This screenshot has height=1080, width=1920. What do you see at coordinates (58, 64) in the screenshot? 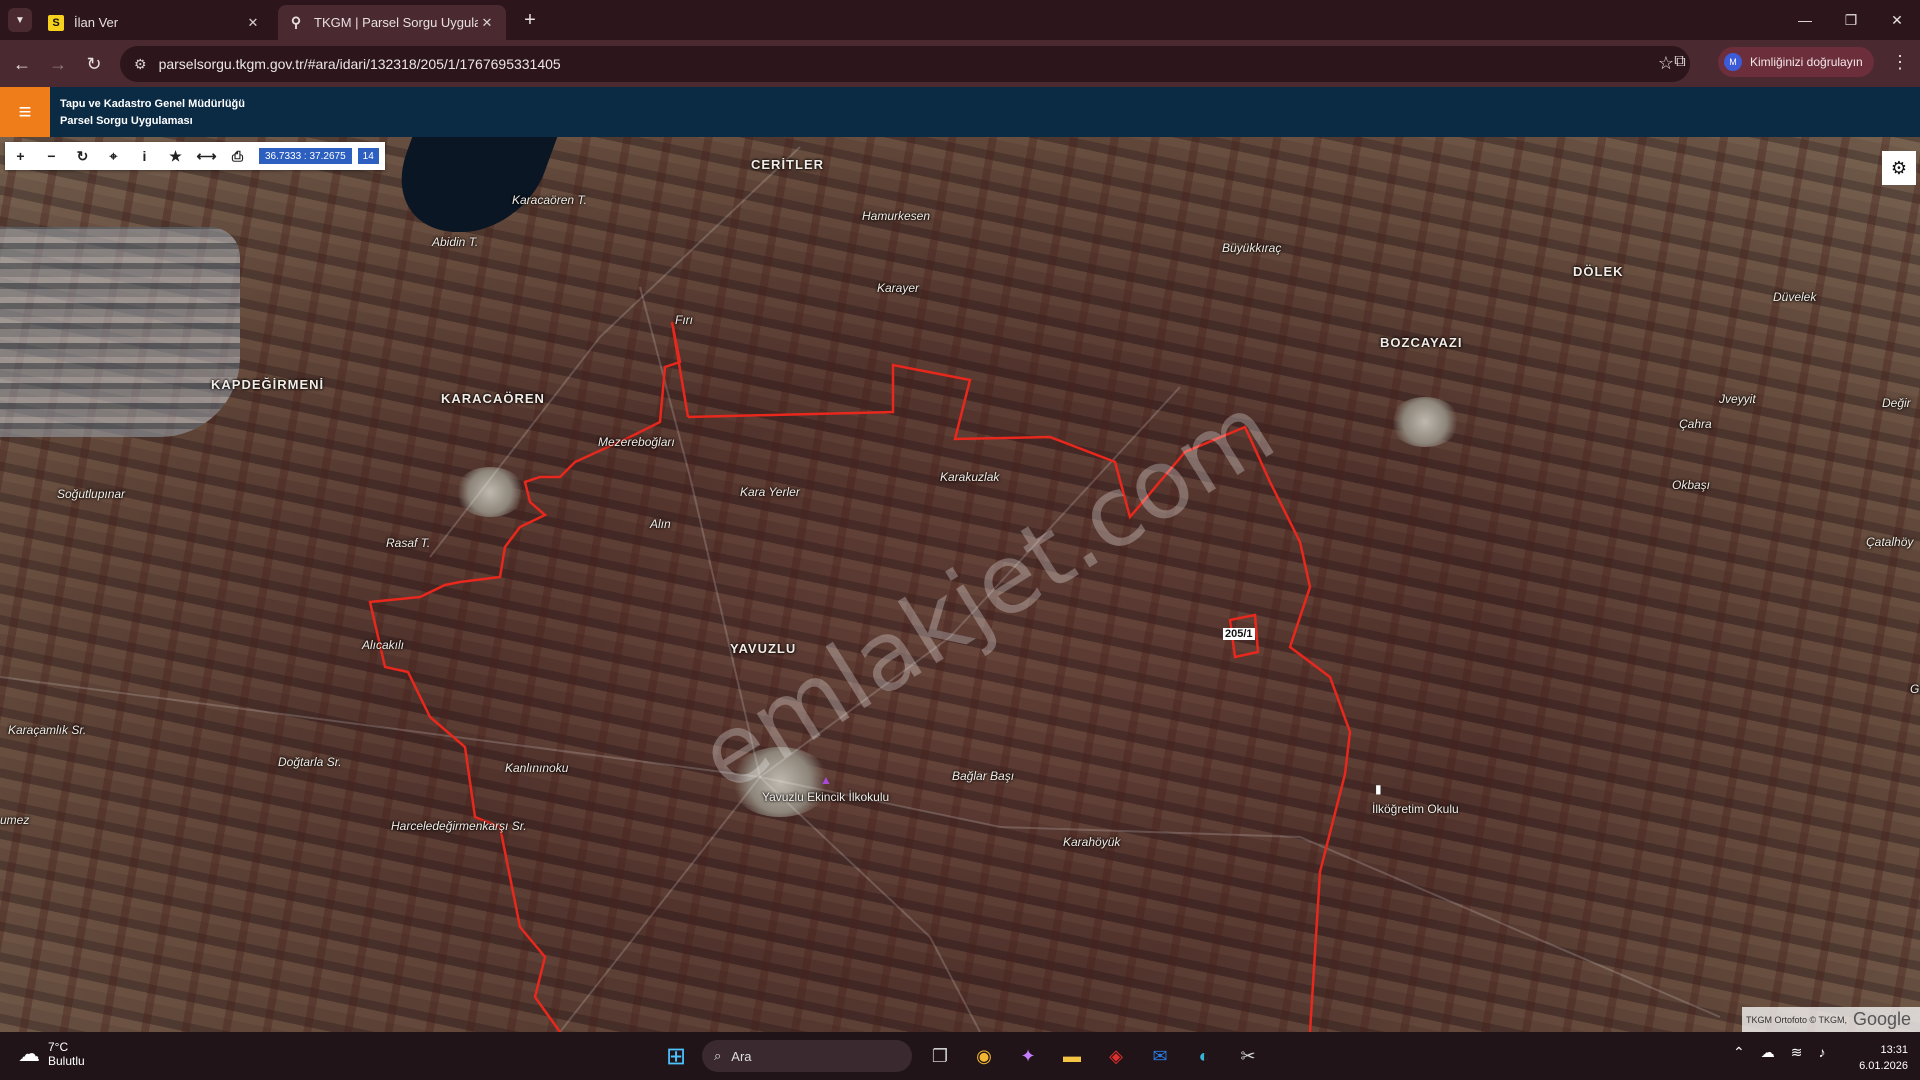
I see `forward-arrow-icon: →` at bounding box center [58, 64].